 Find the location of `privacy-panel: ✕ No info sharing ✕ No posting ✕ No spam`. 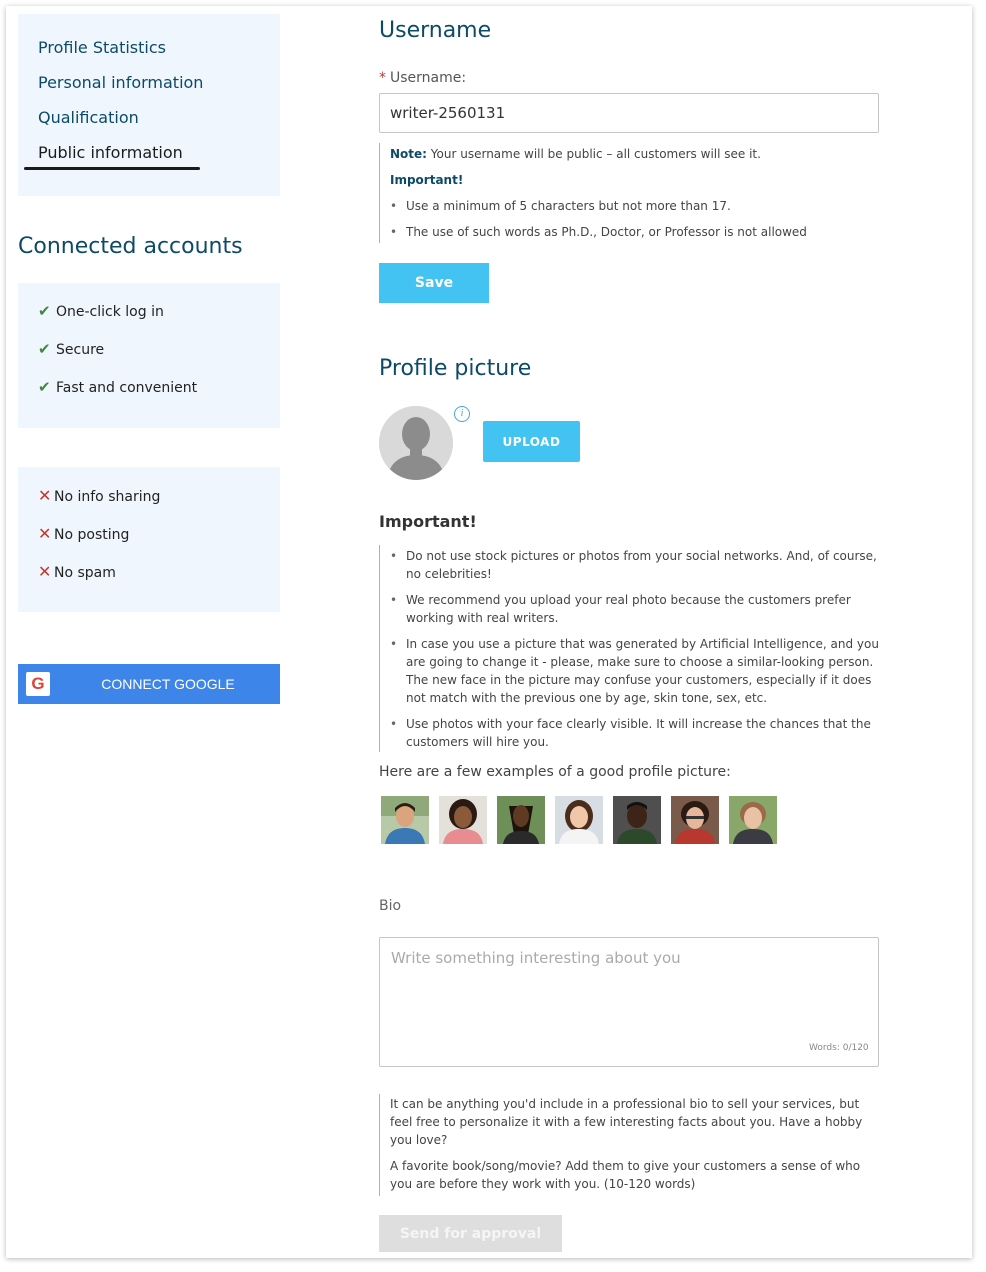

privacy-panel: ✕ No info sharing ✕ No posting ✕ No spam is located at coordinates (149, 539).